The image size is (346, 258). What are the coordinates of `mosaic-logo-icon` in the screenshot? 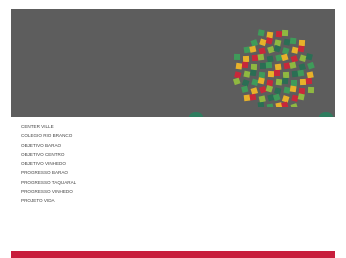 It's located at (274, 70).